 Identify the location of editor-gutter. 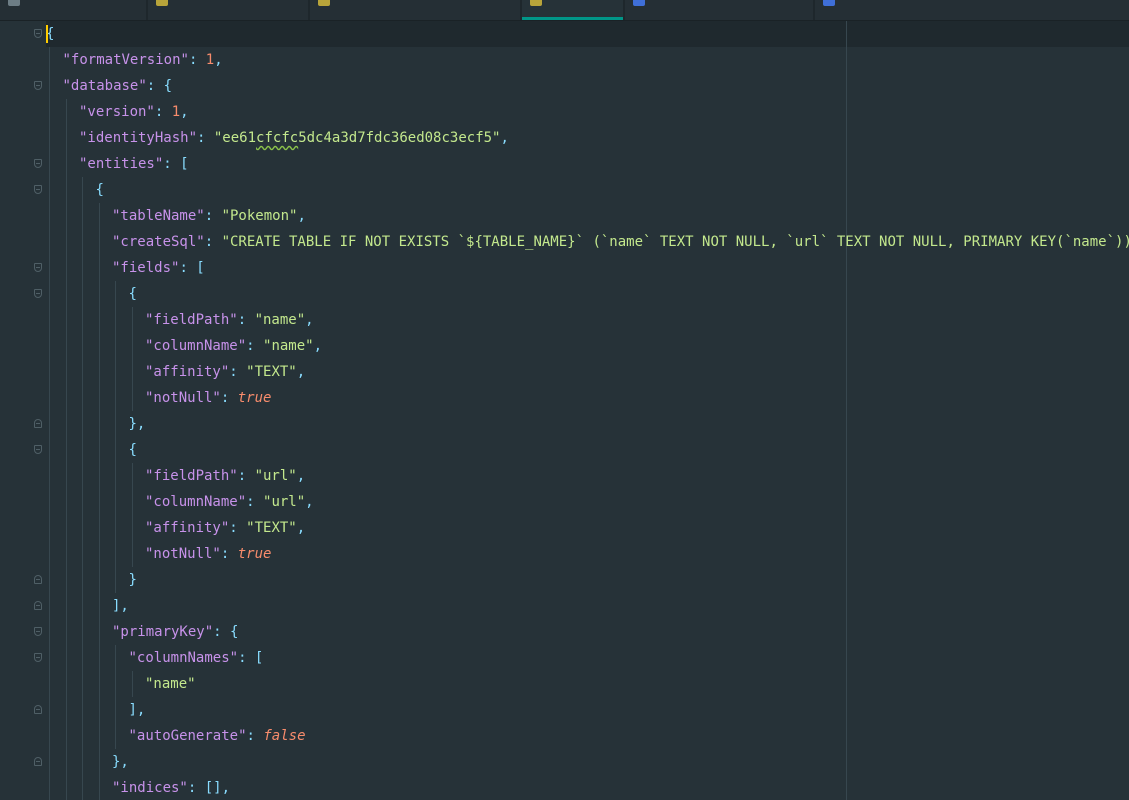
(23, 410).